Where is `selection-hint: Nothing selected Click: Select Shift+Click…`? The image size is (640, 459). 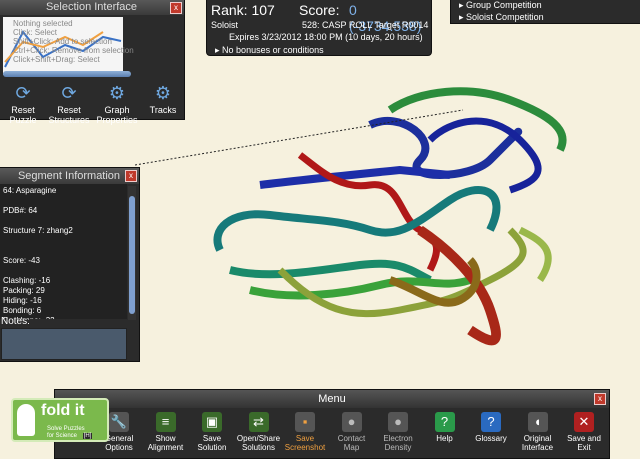
selection-hint: Nothing selected Click: Select Shift+Click… is located at coordinates (73, 41).